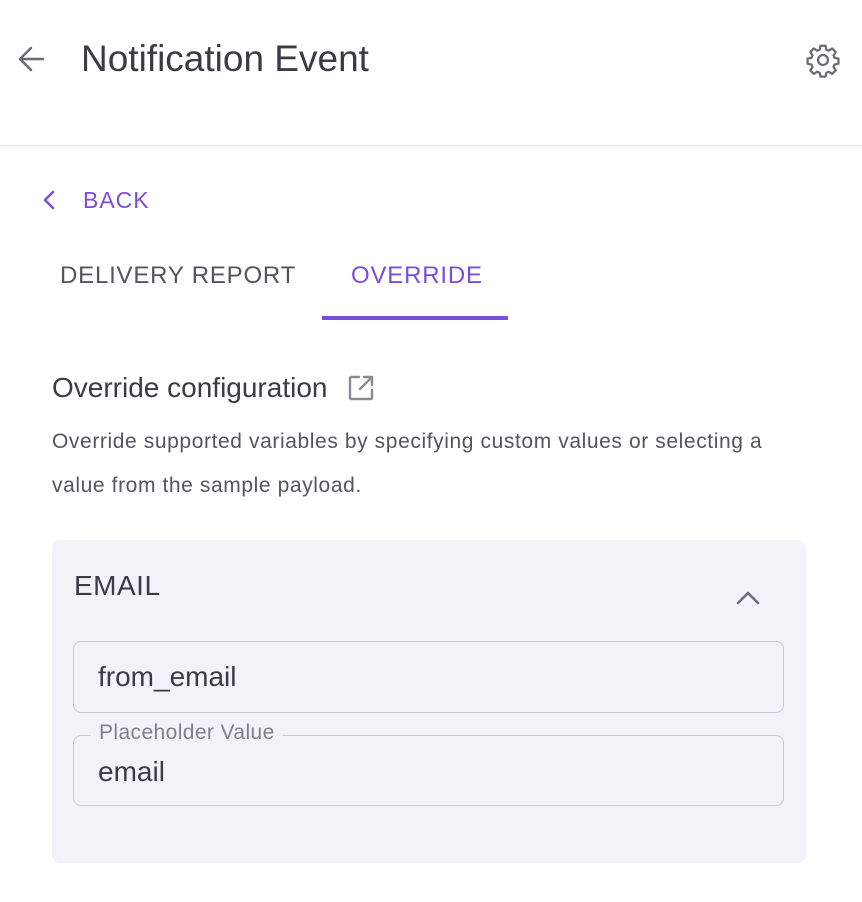  I want to click on placeholder-value-input, so click(428, 772).